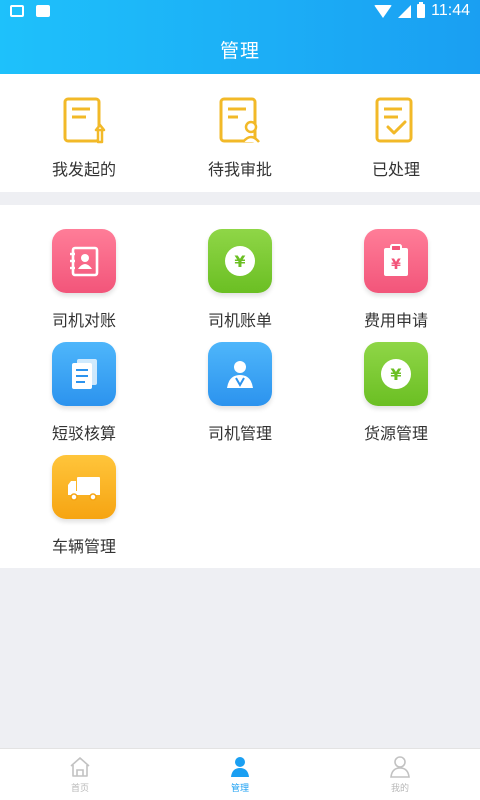  I want to click on battery-icon, so click(421, 10).